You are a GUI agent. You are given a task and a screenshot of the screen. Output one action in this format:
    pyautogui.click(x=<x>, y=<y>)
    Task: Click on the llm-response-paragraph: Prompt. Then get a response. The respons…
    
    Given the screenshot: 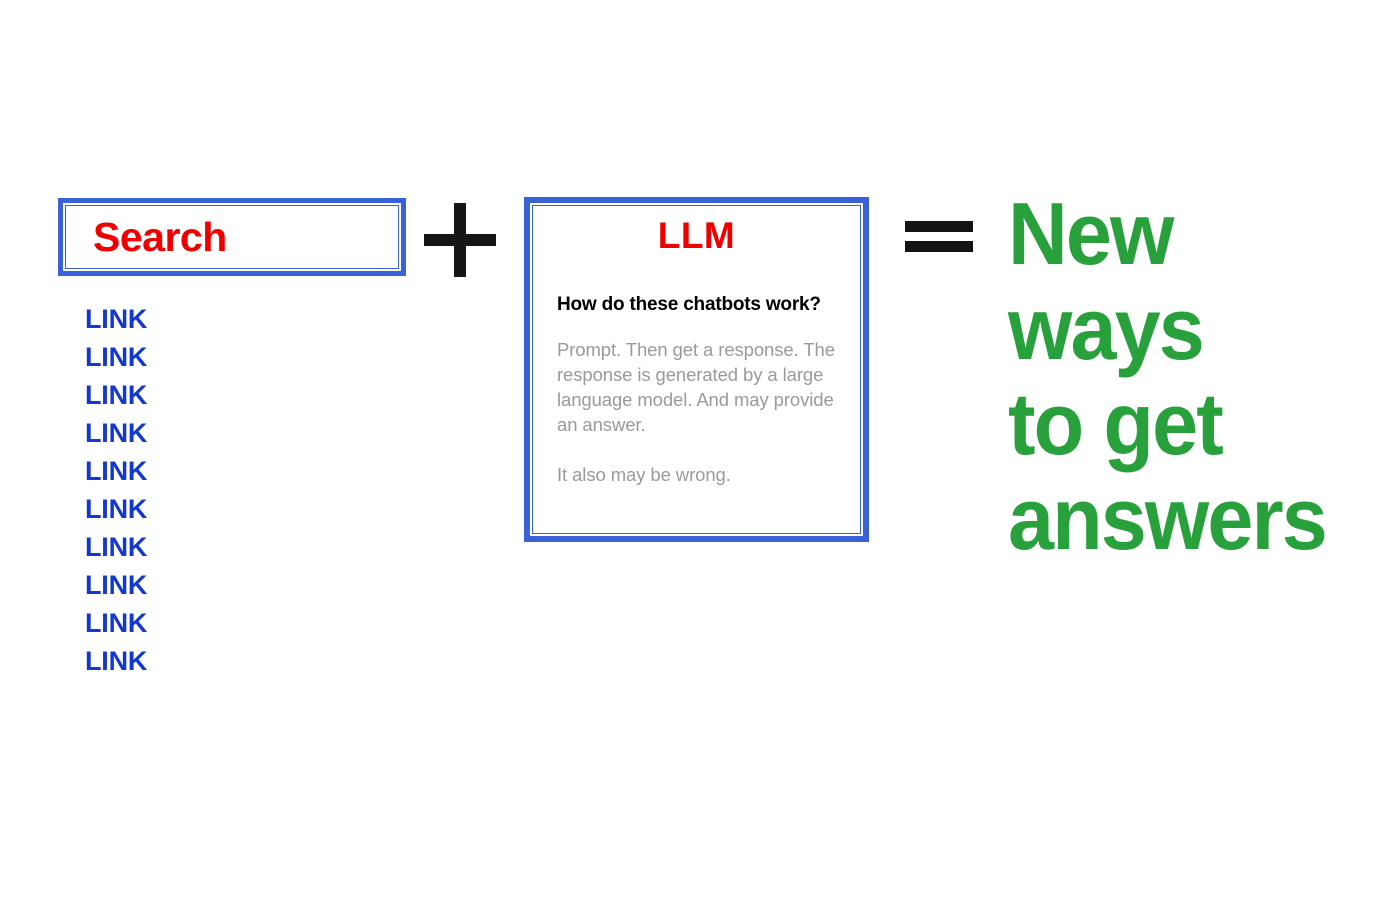 What is the action you would take?
    pyautogui.click(x=696, y=387)
    